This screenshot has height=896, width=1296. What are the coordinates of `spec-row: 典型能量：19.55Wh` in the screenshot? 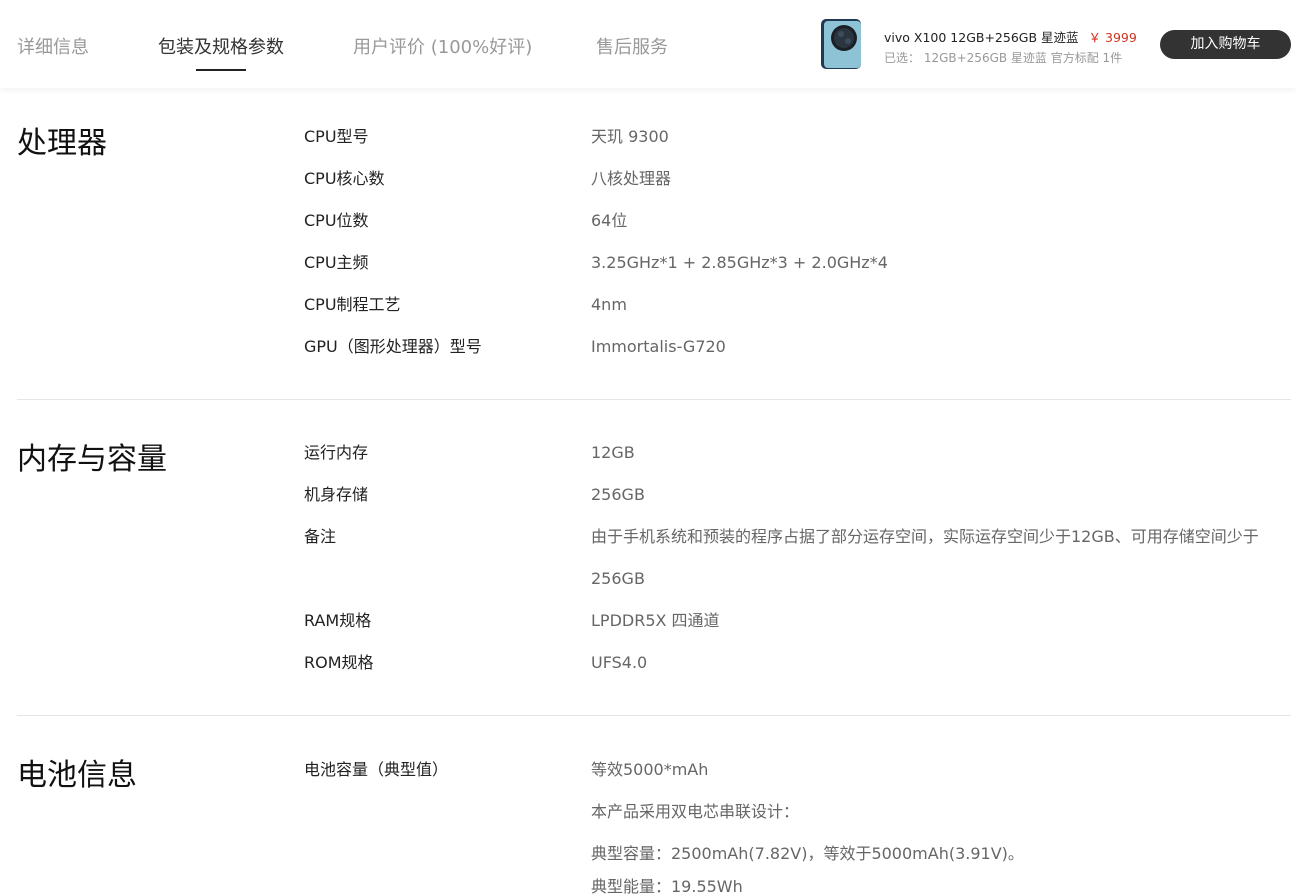 It's located at (799, 881).